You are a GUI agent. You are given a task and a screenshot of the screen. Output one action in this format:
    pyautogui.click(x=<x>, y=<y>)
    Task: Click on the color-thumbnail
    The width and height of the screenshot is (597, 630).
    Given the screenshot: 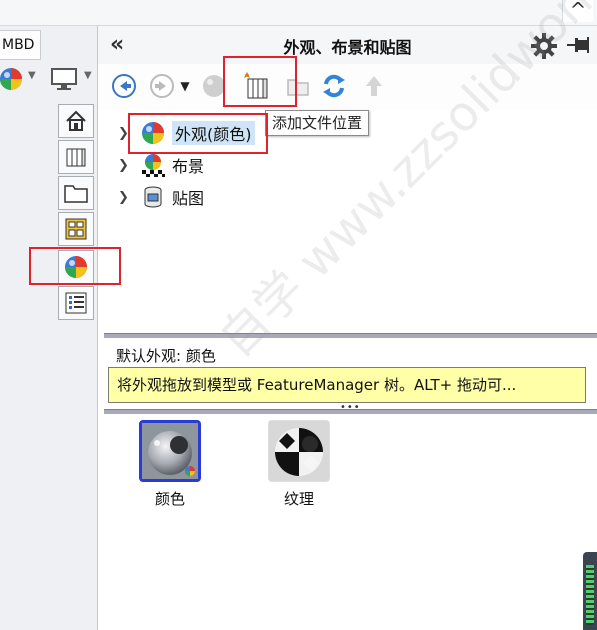 What is the action you would take?
    pyautogui.click(x=170, y=451)
    